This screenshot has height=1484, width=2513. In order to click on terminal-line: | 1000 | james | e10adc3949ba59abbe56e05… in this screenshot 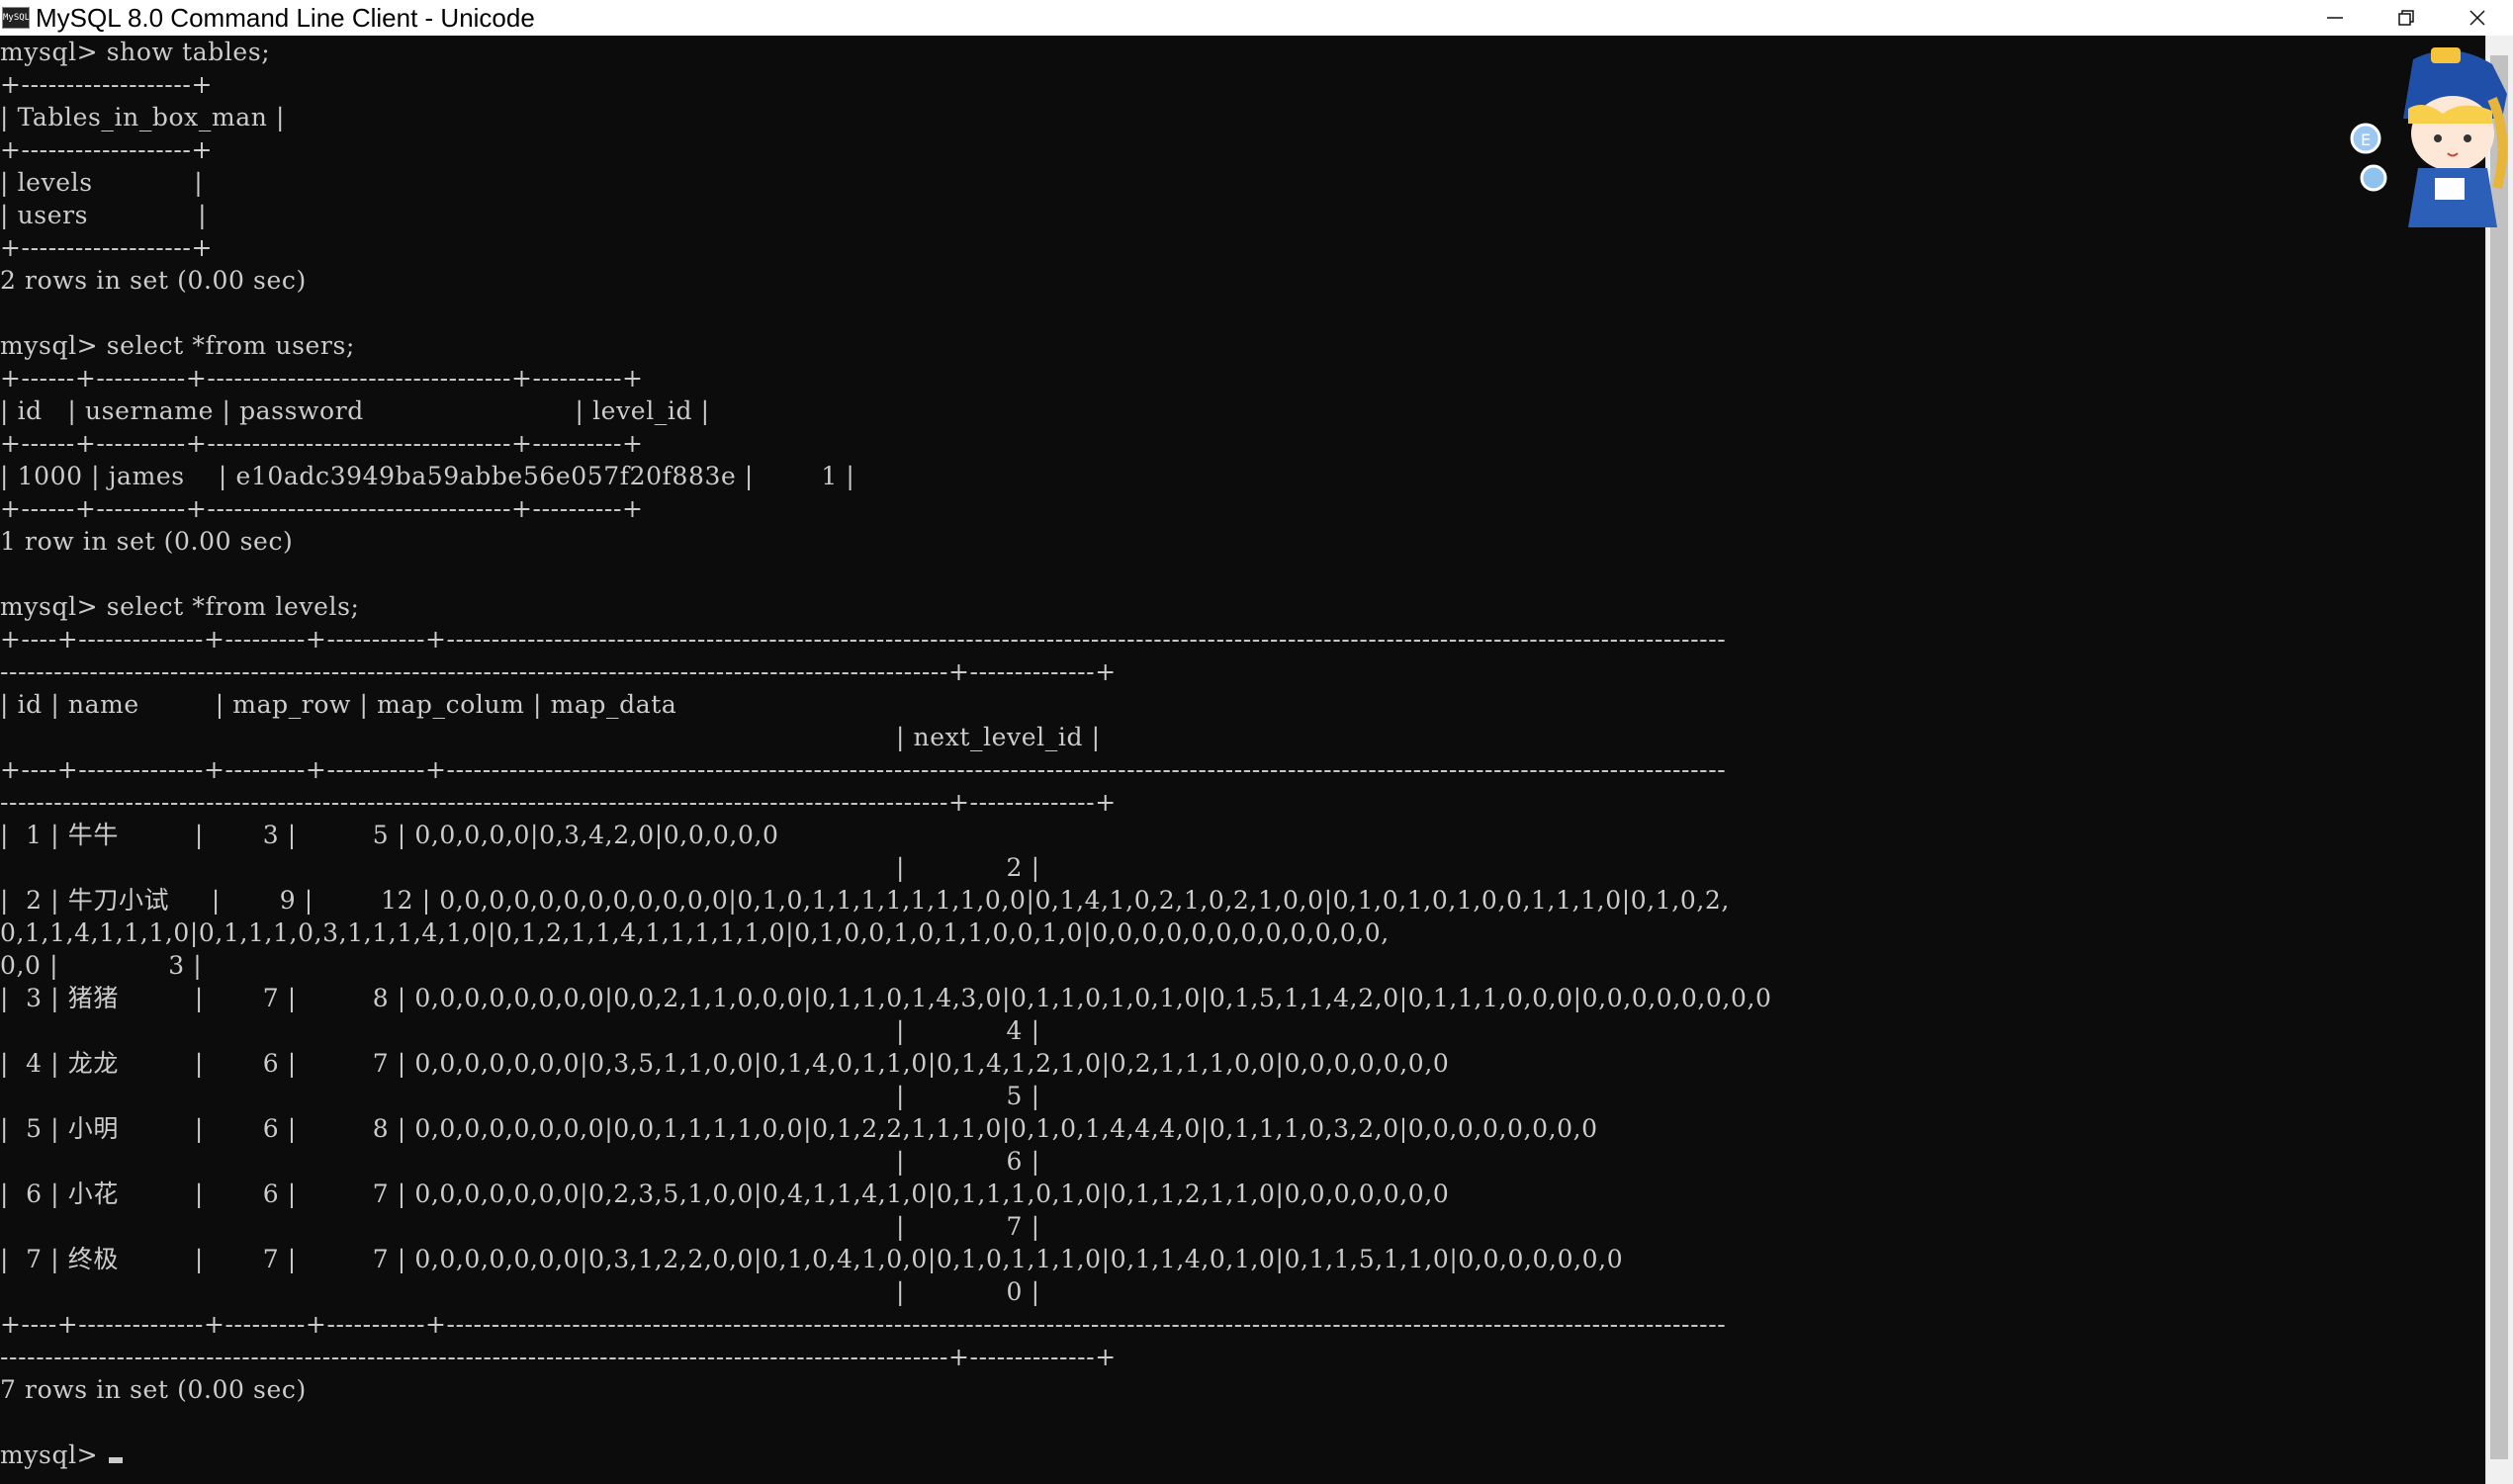, I will do `click(428, 476)`.